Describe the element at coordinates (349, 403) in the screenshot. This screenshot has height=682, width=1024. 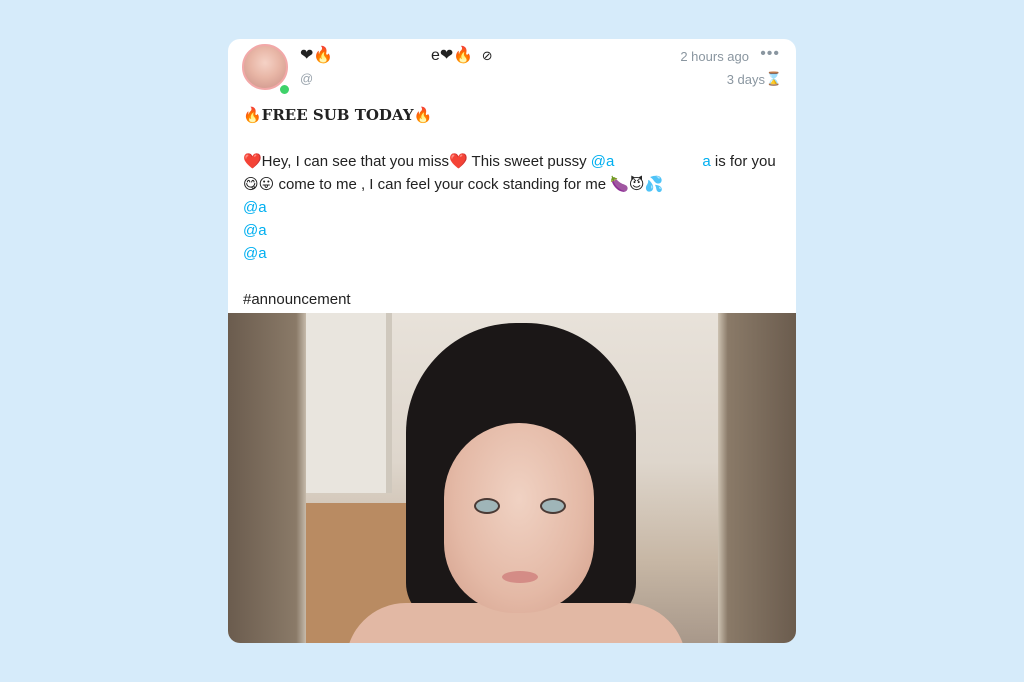
I see `photo-door` at that location.